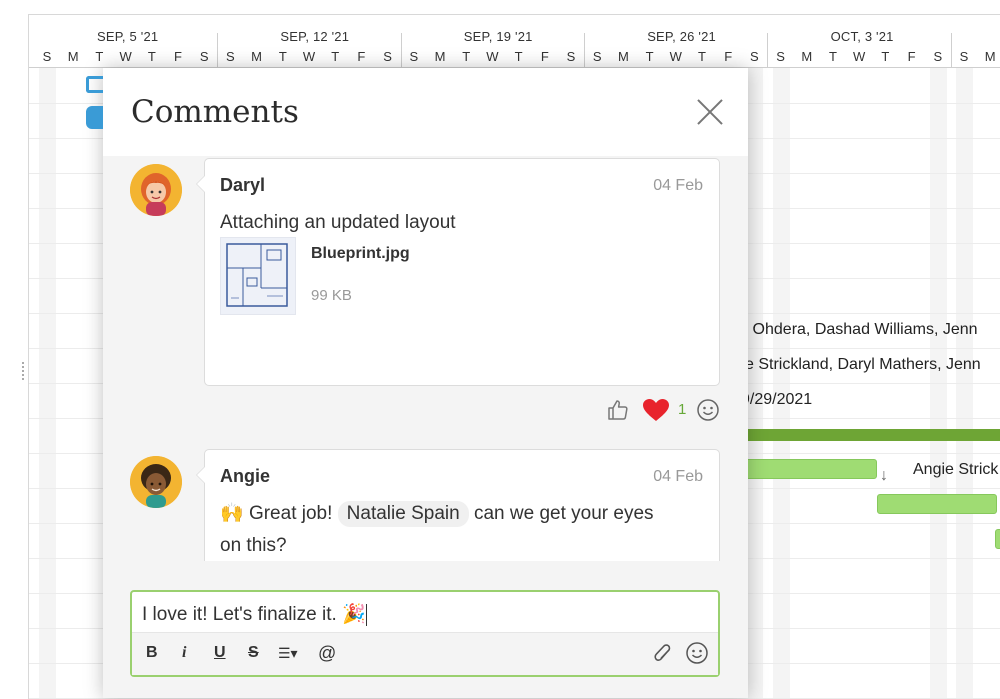 The height and width of the screenshot is (699, 1000). Describe the element at coordinates (253, 545) in the screenshot. I see `comment-text-part: on this?` at that location.